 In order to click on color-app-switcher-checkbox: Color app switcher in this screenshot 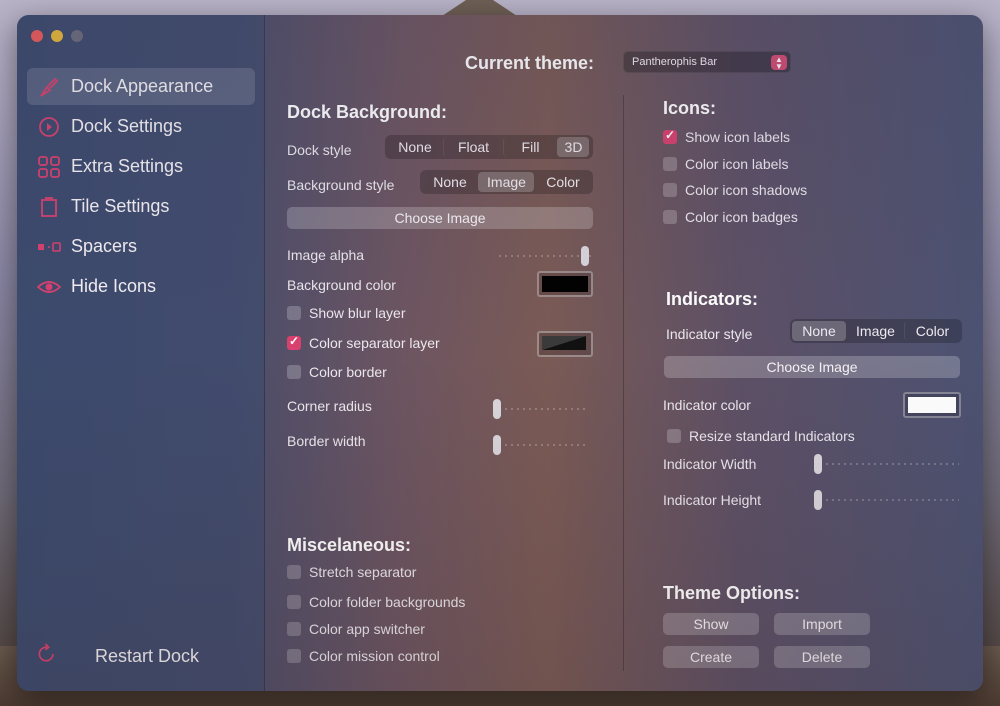, I will do `click(356, 629)`.